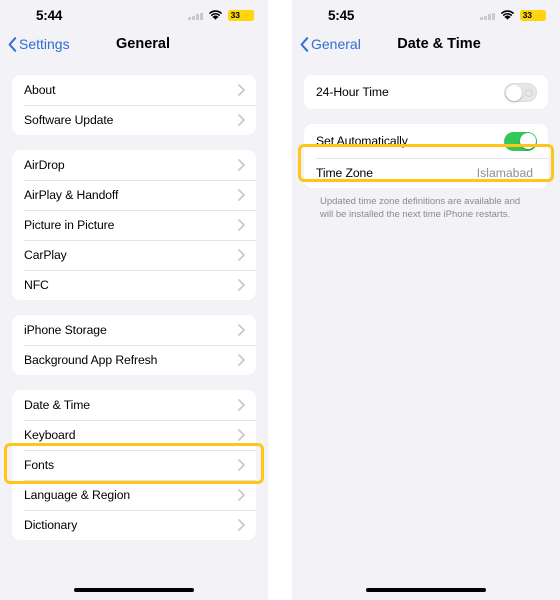  What do you see at coordinates (134, 48) in the screenshot?
I see `navigation-bar: Settings General` at bounding box center [134, 48].